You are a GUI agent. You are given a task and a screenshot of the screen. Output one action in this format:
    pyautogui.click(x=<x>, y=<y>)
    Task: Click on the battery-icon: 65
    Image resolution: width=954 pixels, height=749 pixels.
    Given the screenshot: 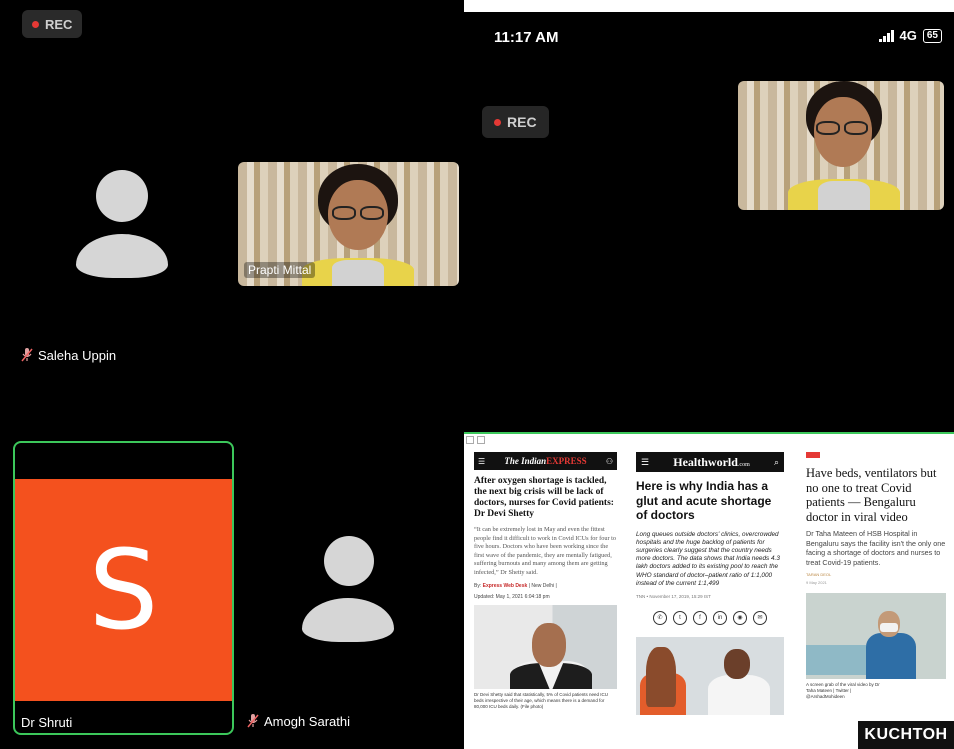 What is the action you would take?
    pyautogui.click(x=932, y=35)
    